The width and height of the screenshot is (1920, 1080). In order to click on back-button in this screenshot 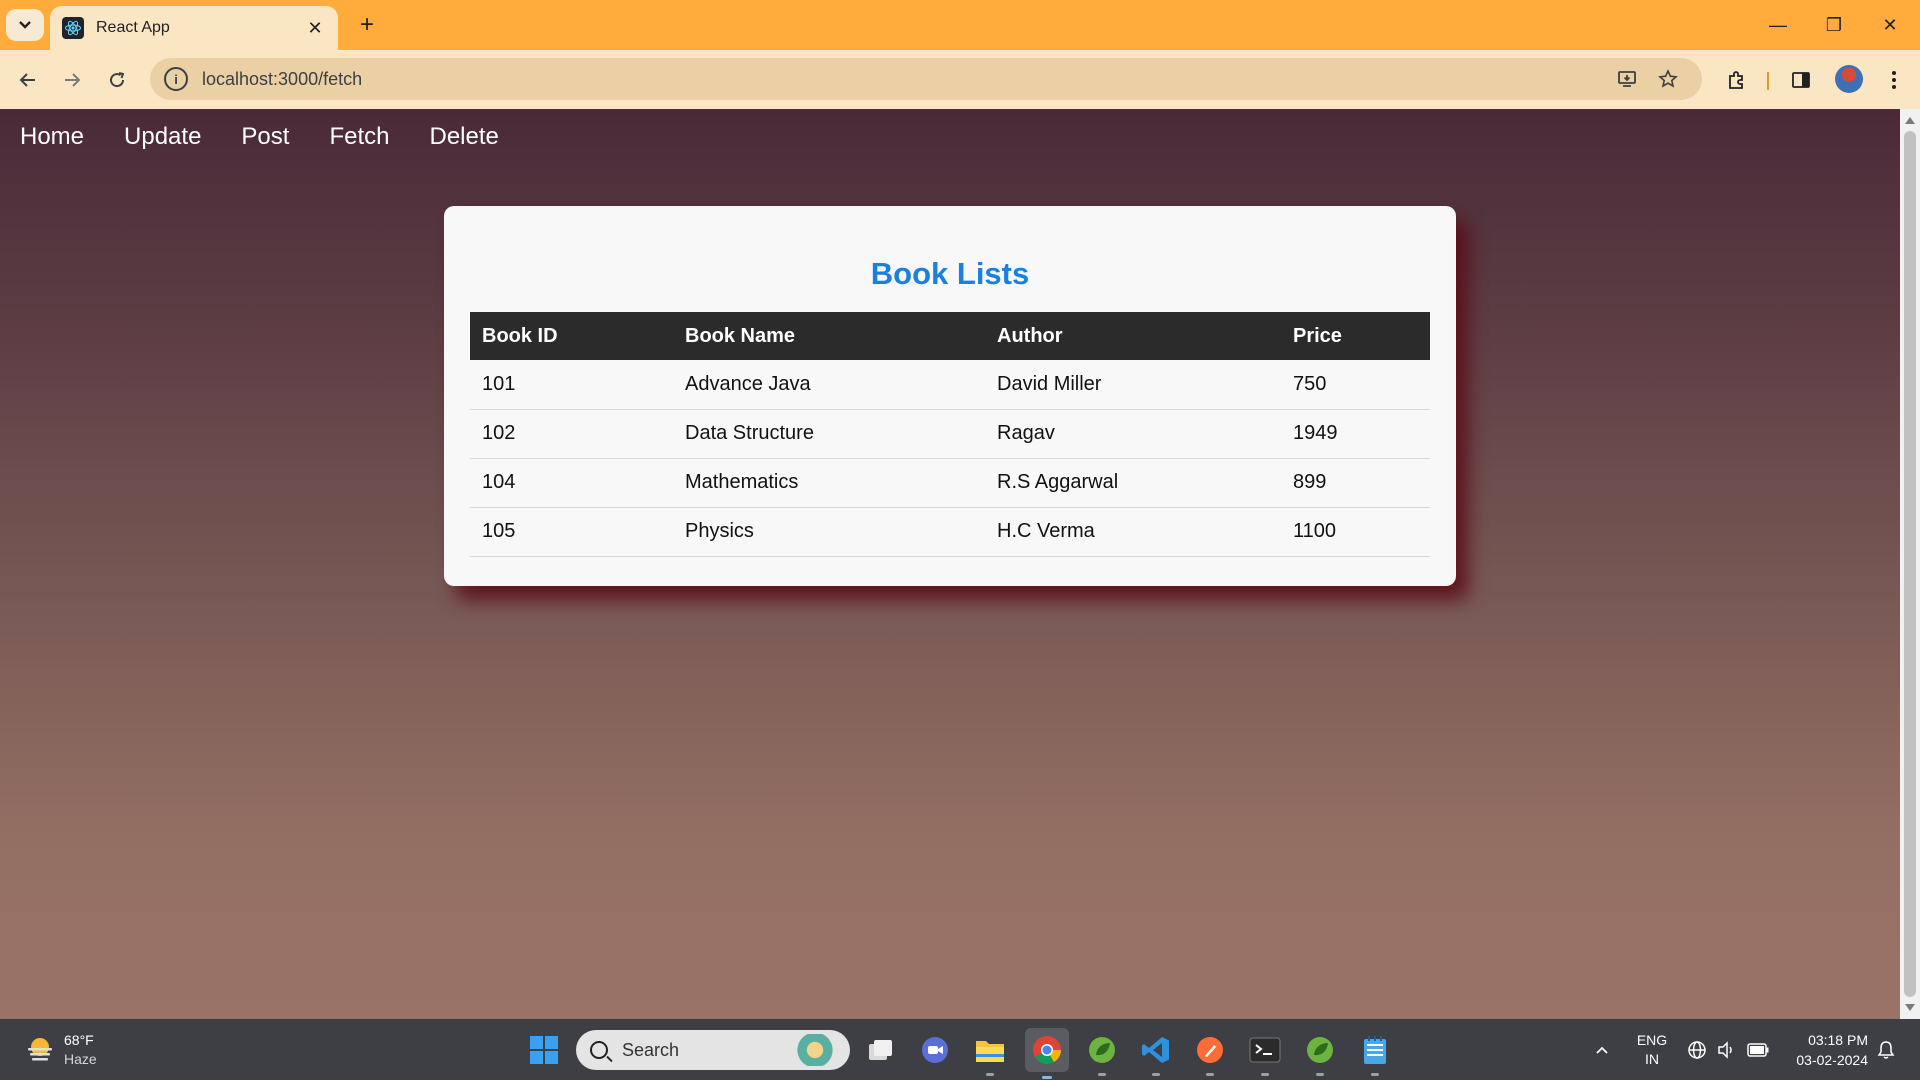, I will do `click(28, 80)`.